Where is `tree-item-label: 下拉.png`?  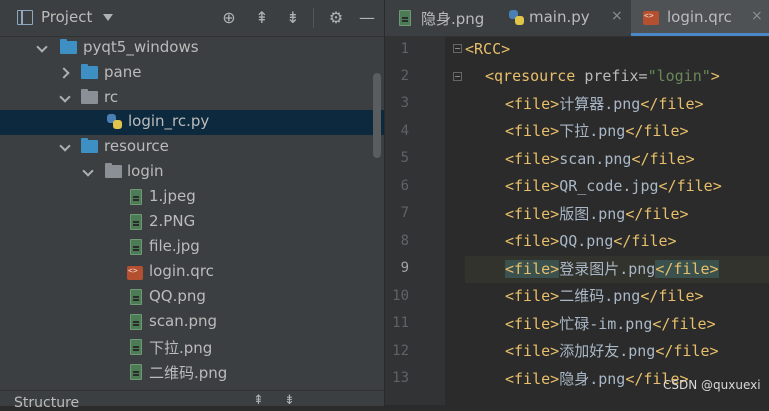 tree-item-label: 下拉.png is located at coordinates (181, 348).